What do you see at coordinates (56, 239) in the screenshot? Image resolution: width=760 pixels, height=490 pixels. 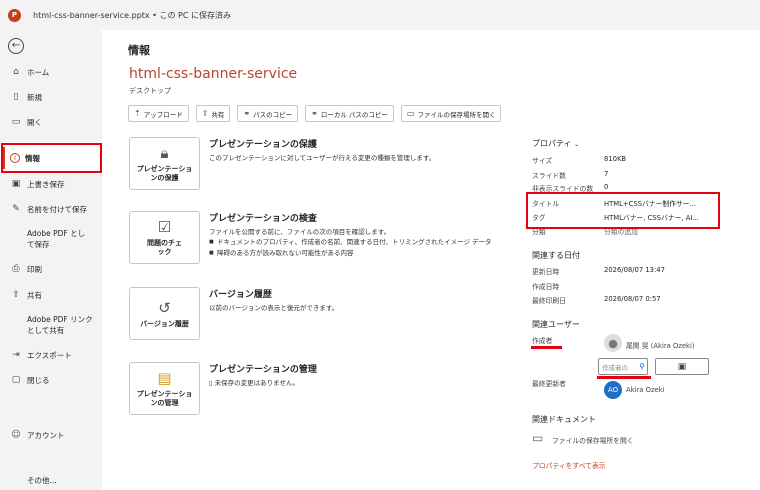 I see `sidebar-item-label: Adobe PDF として保存` at bounding box center [56, 239].